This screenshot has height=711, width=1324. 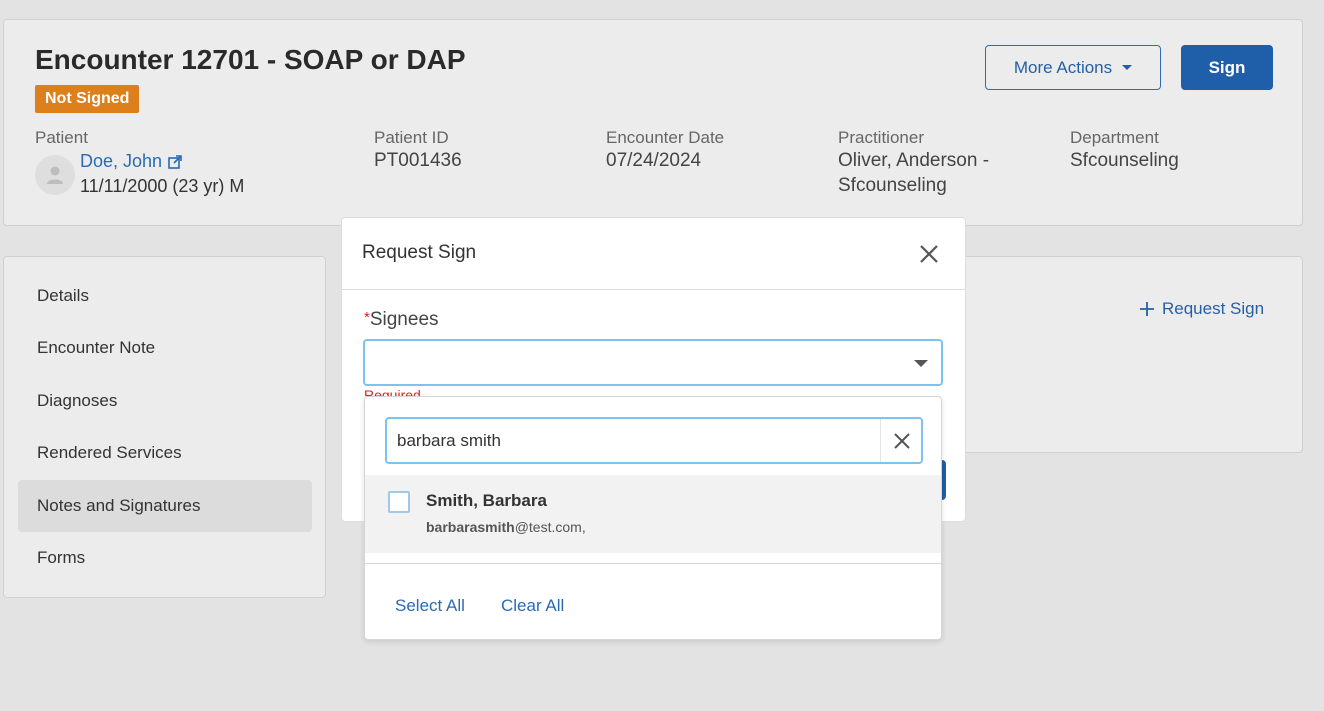 What do you see at coordinates (165, 296) in the screenshot?
I see `sidebar-item-details: Details` at bounding box center [165, 296].